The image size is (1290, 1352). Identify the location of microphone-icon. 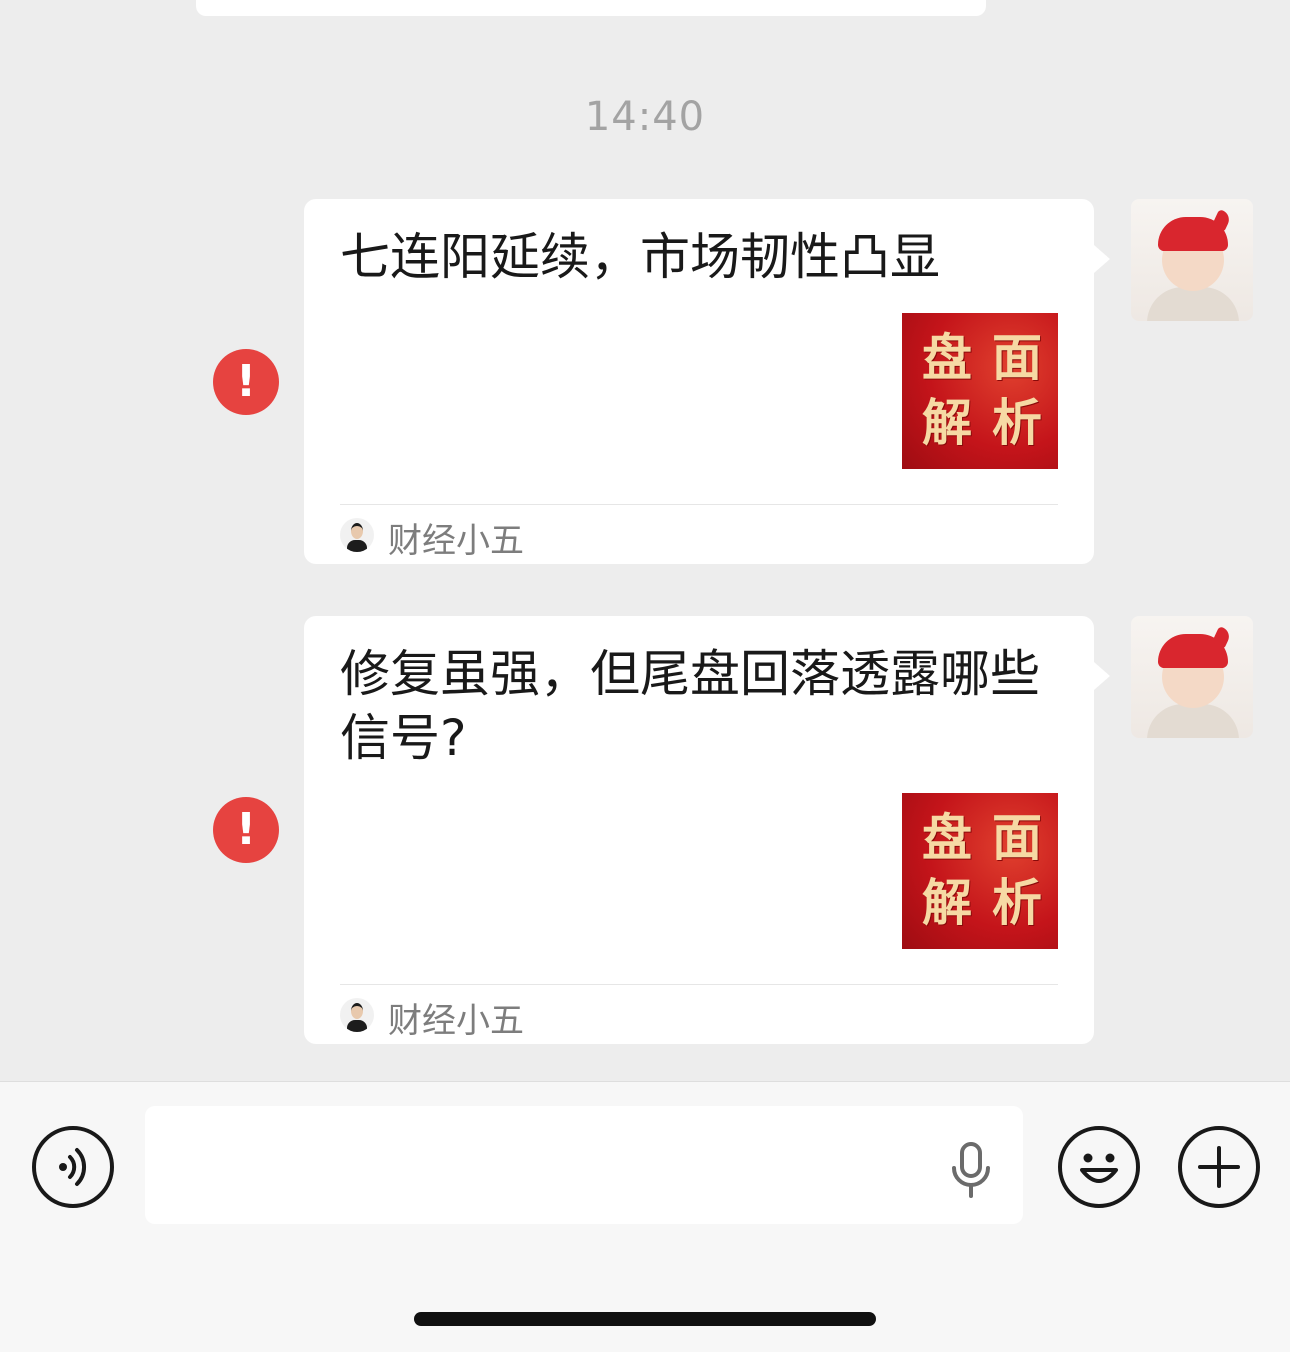
(971, 1170).